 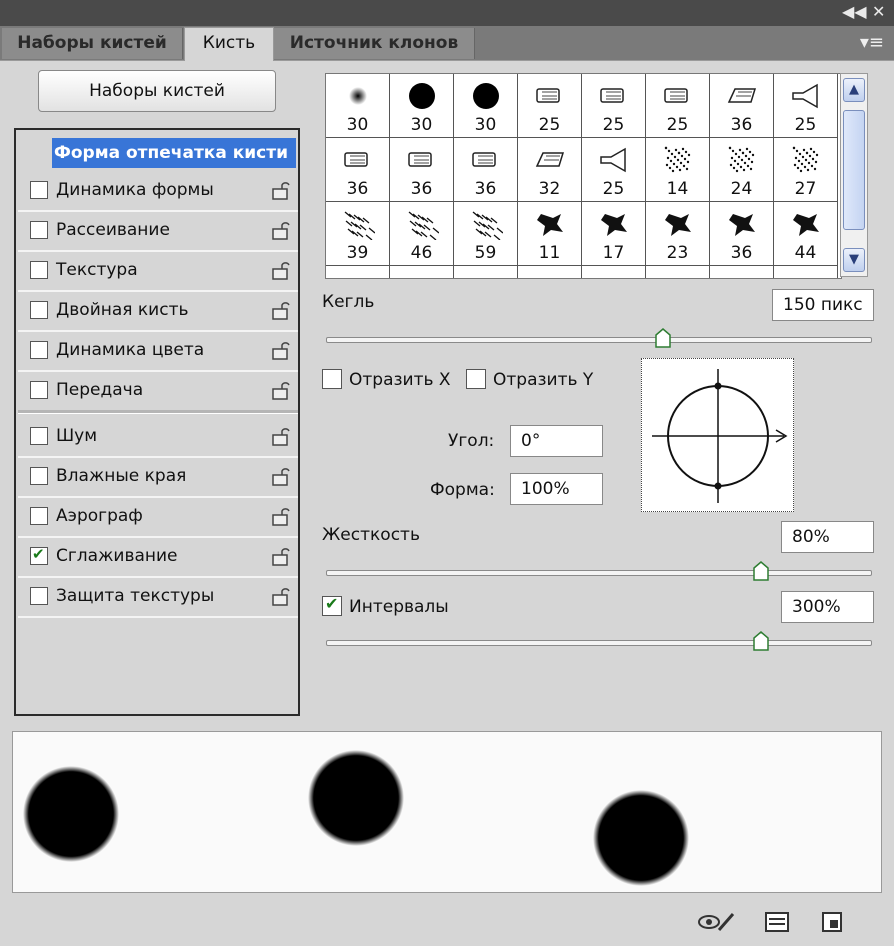 What do you see at coordinates (476, 379) in the screenshot?
I see `flip-y-checkbox` at bounding box center [476, 379].